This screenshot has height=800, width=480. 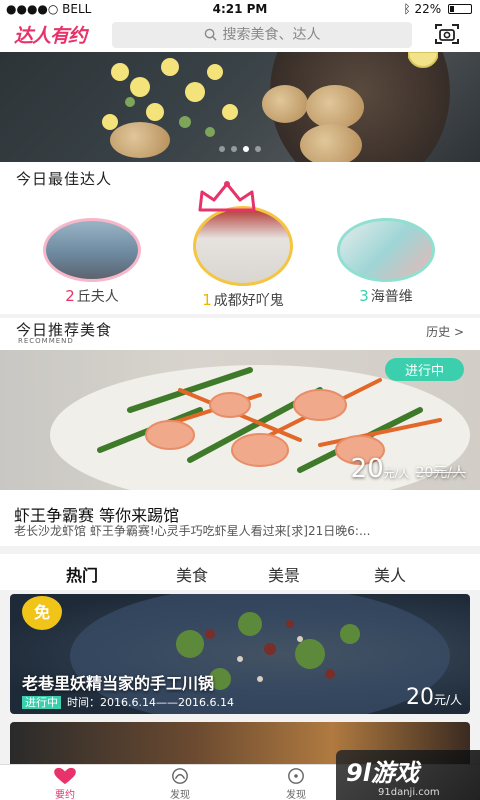 I want to click on price-label: 20元/人 20元/人, so click(x=408, y=469).